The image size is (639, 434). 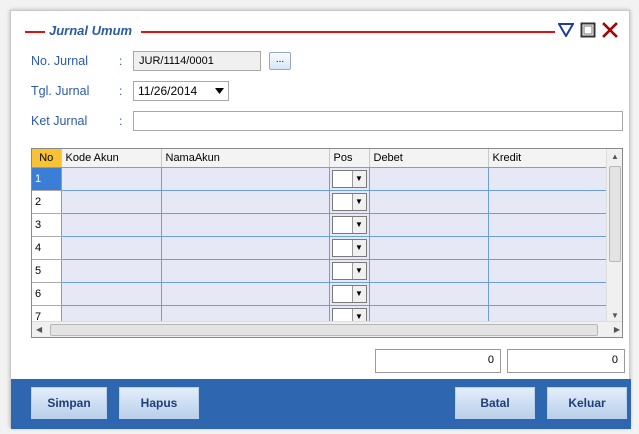 What do you see at coordinates (615, 315) in the screenshot?
I see `scroll-down-icon: ▼` at bounding box center [615, 315].